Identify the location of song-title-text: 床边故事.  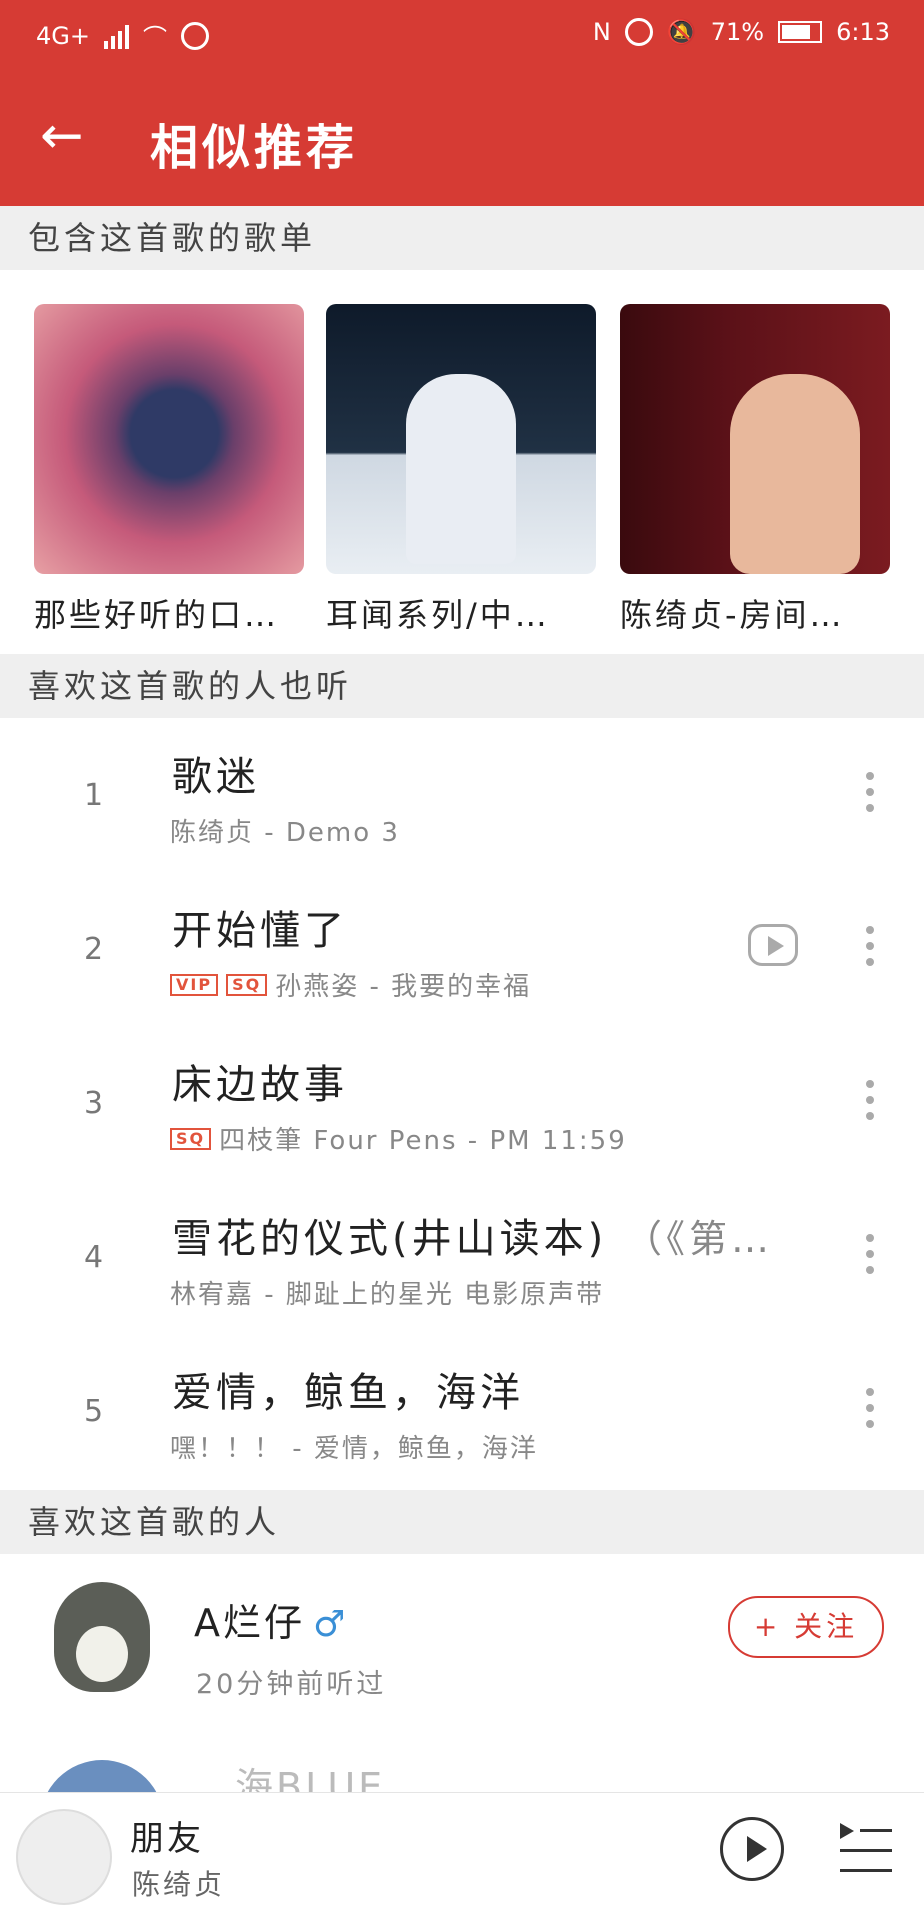
(260, 1085).